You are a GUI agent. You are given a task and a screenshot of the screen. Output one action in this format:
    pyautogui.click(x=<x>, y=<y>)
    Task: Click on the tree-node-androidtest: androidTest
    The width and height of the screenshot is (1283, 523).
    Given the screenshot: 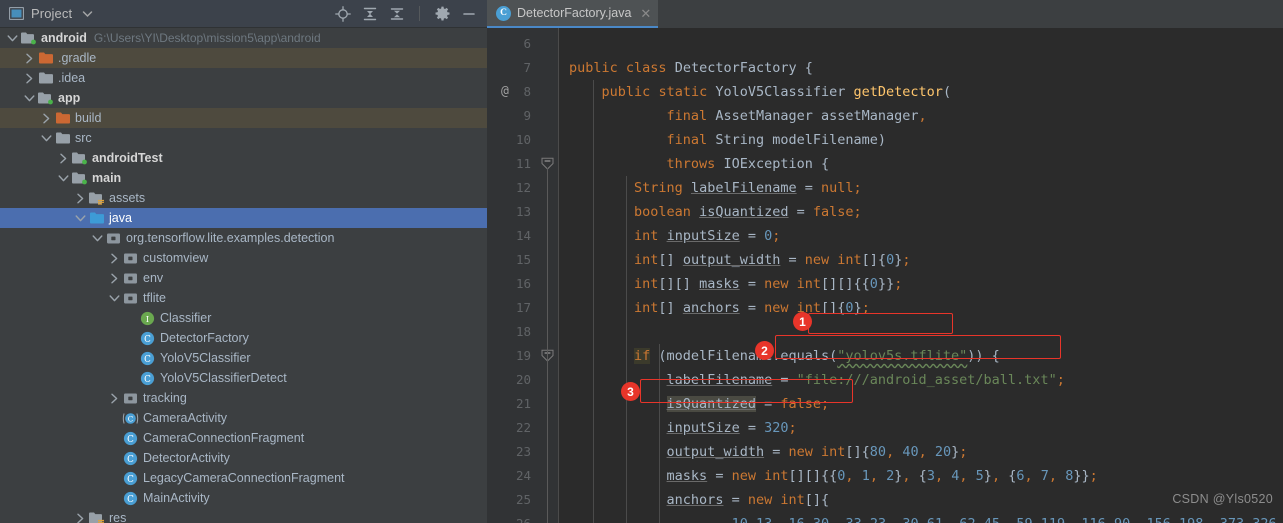 What is the action you would take?
    pyautogui.click(x=243, y=158)
    